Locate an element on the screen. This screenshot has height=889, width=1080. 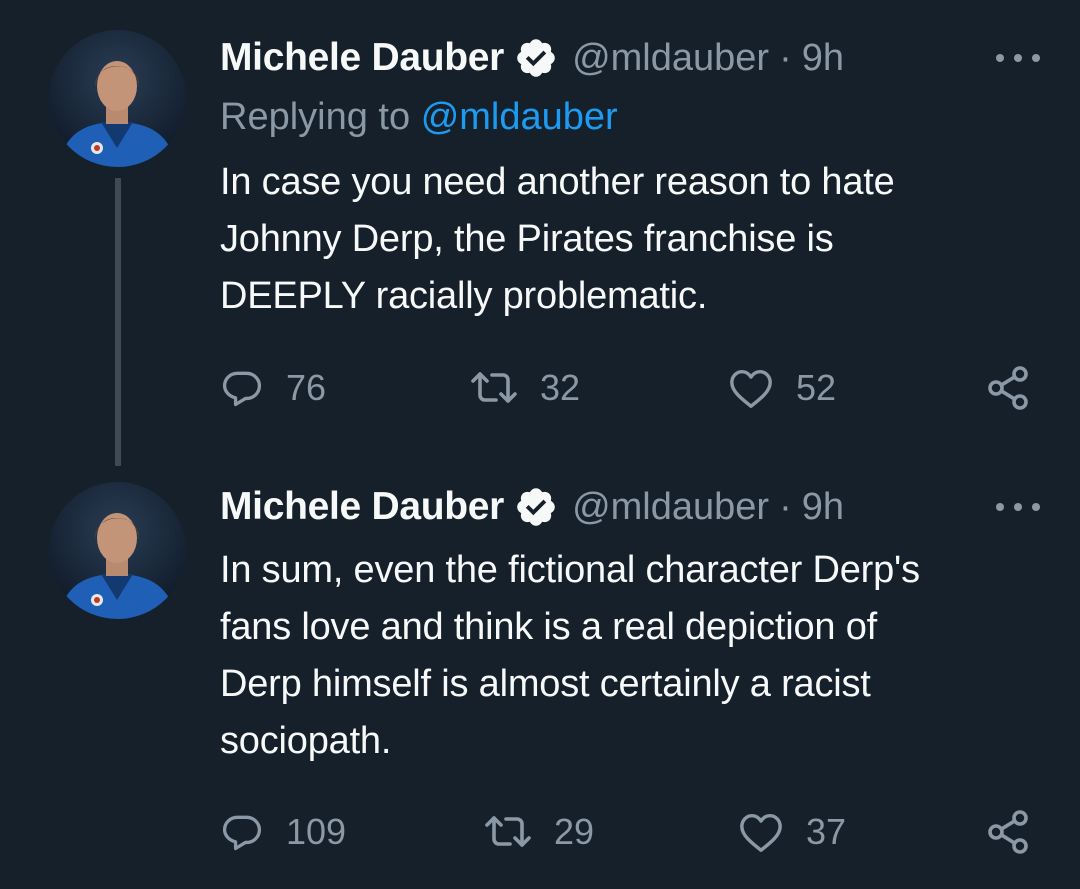
tweet-actions: 76 32 52 is located at coordinates (630, 388).